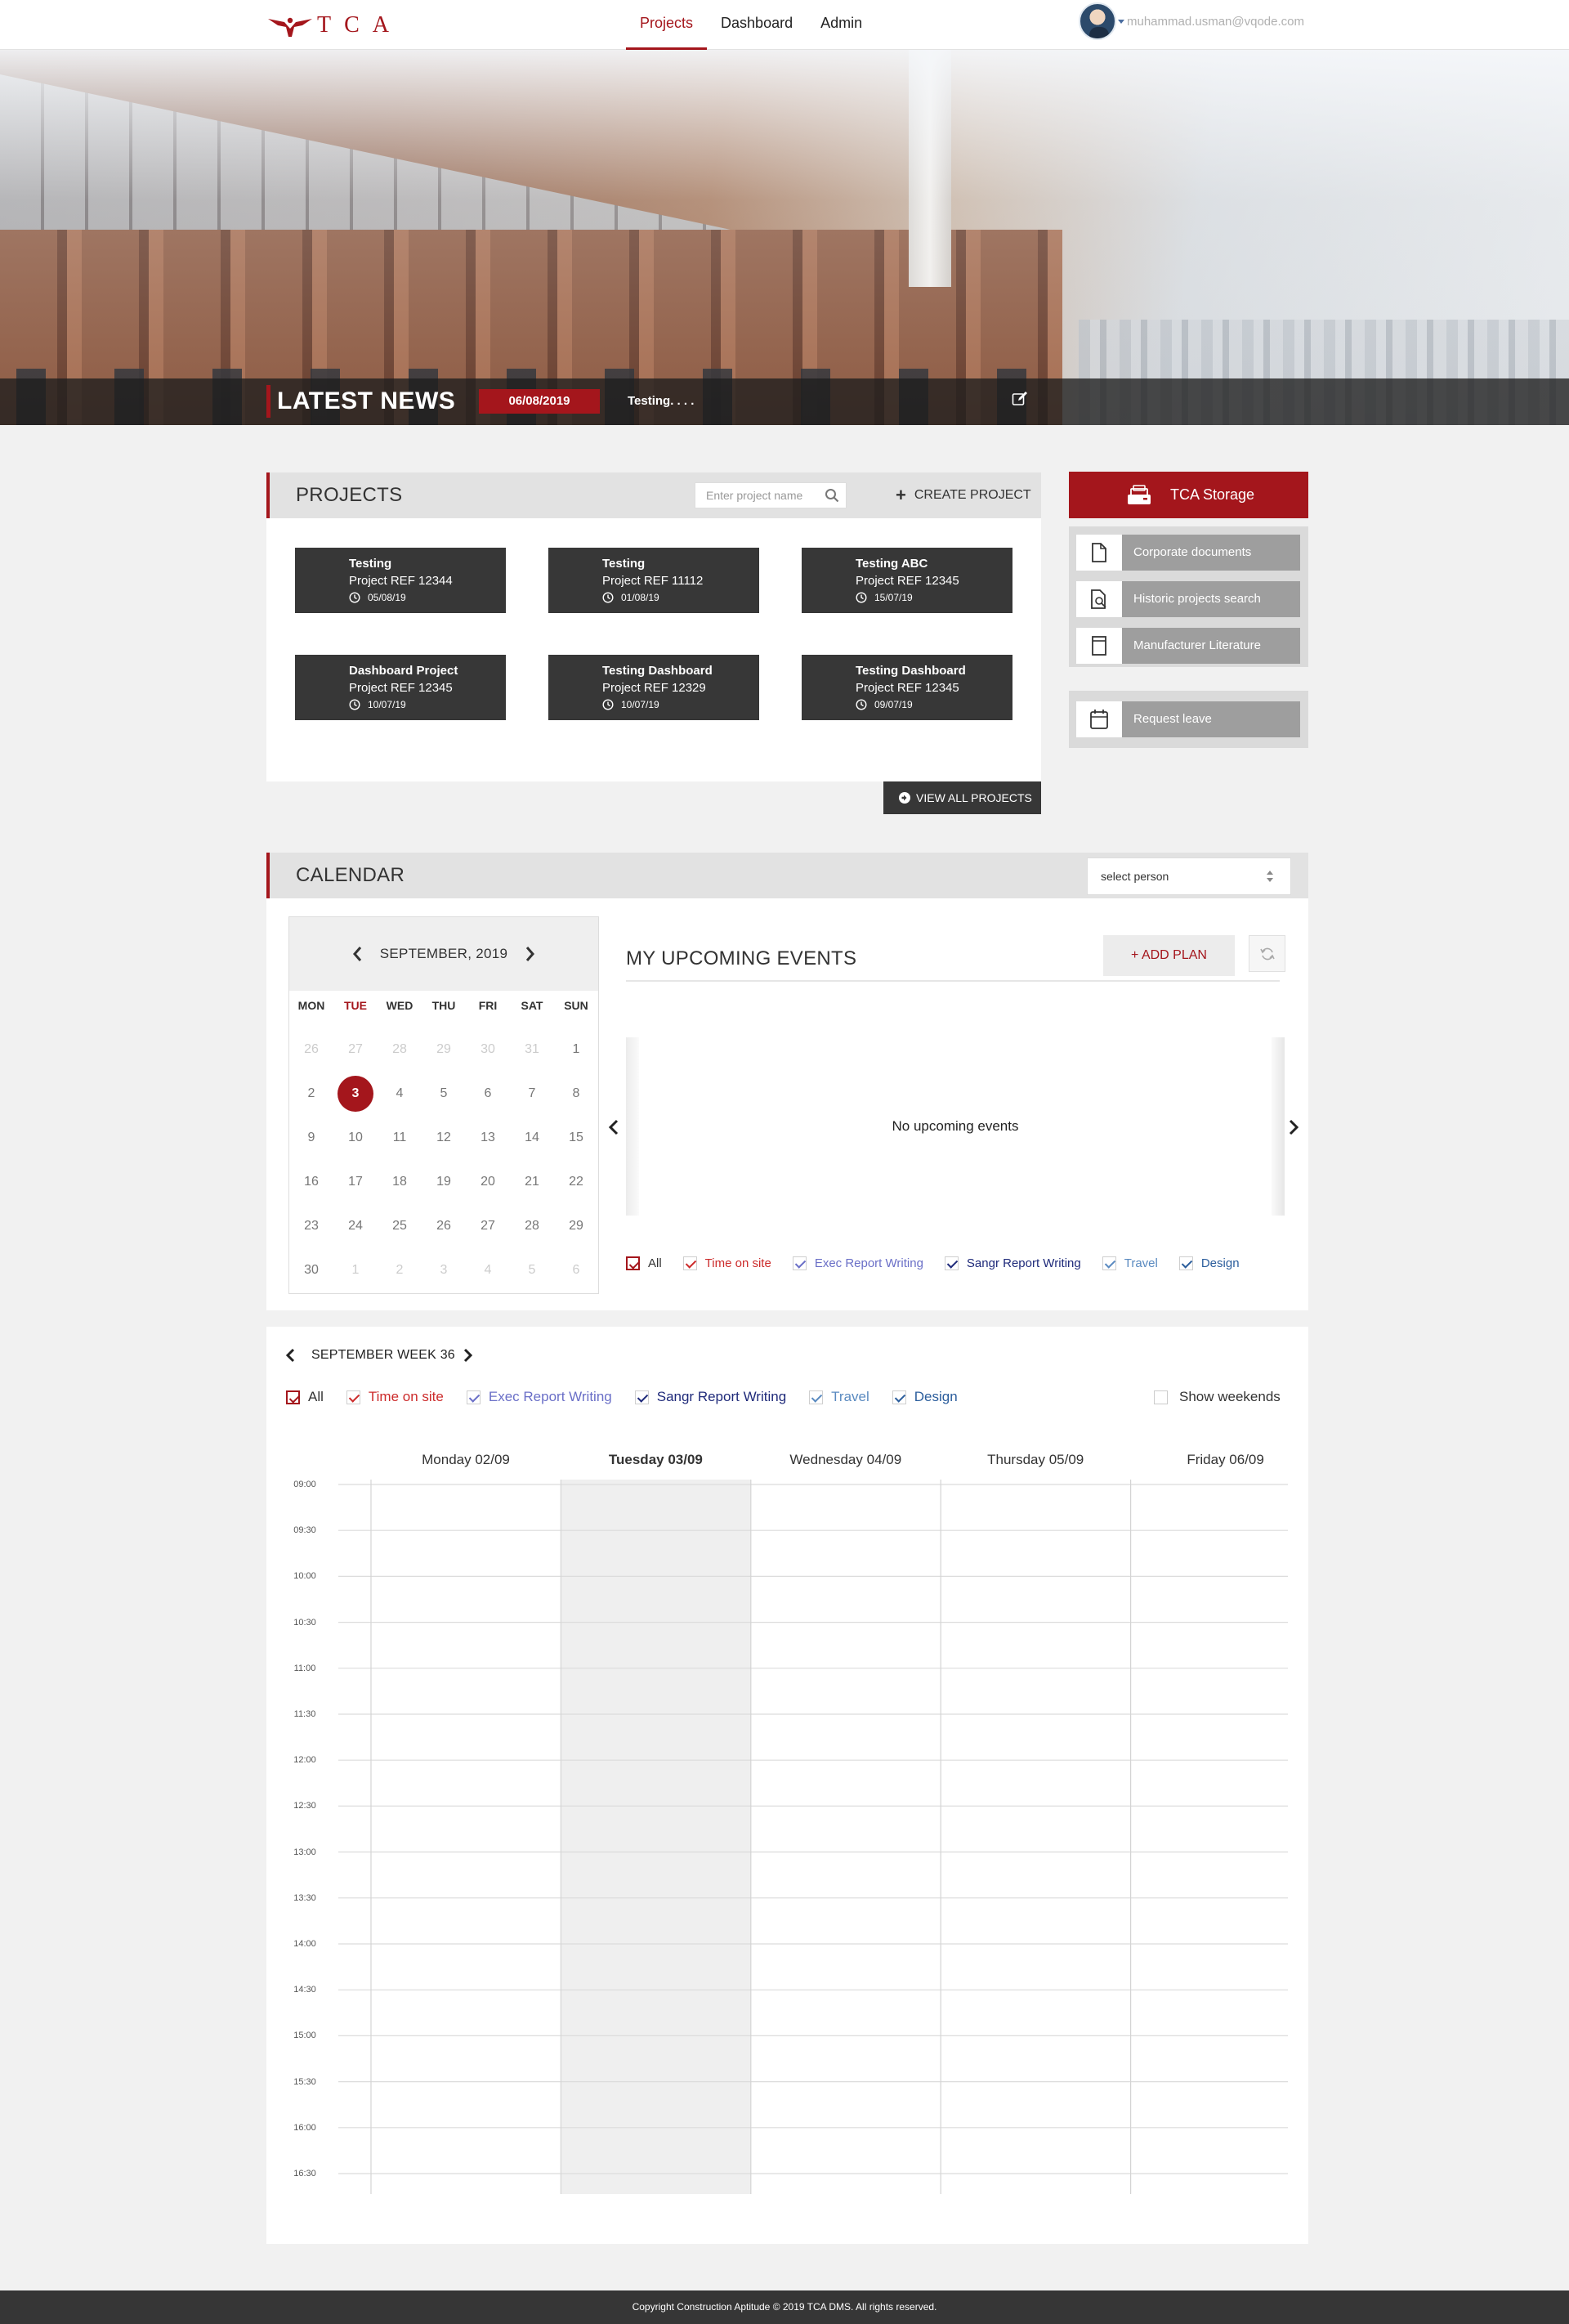 Image resolution: width=1569 pixels, height=2324 pixels. What do you see at coordinates (907, 580) in the screenshot?
I see `project-card: Testing ABC Project REF 12345 15/07/19` at bounding box center [907, 580].